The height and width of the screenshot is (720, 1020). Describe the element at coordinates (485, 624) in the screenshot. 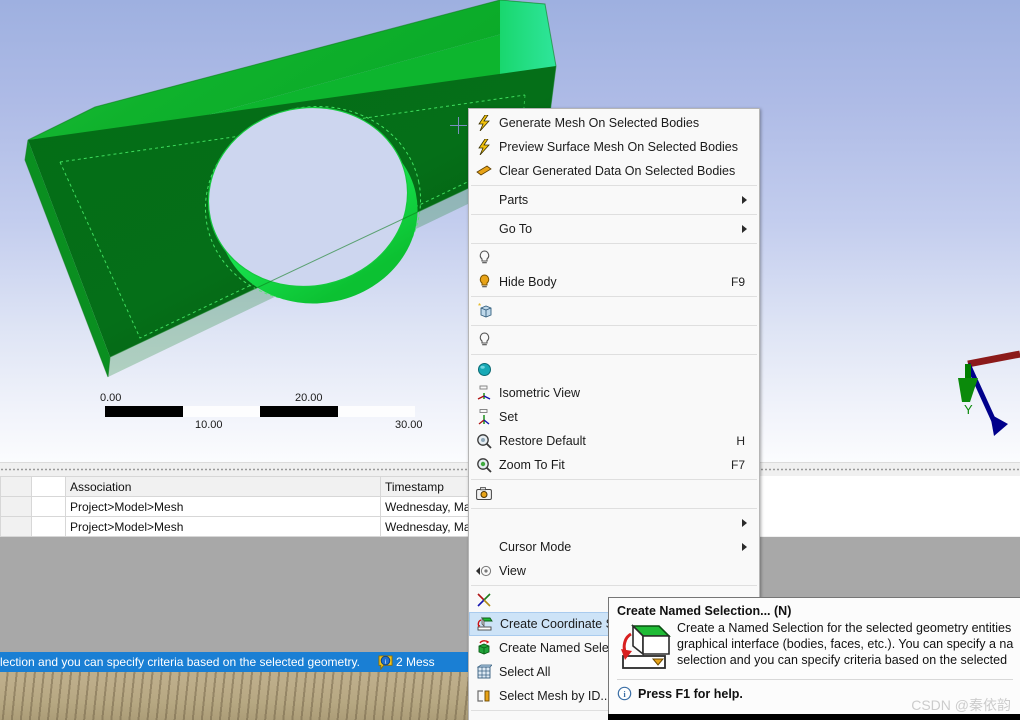

I see `named-selection-icon` at that location.